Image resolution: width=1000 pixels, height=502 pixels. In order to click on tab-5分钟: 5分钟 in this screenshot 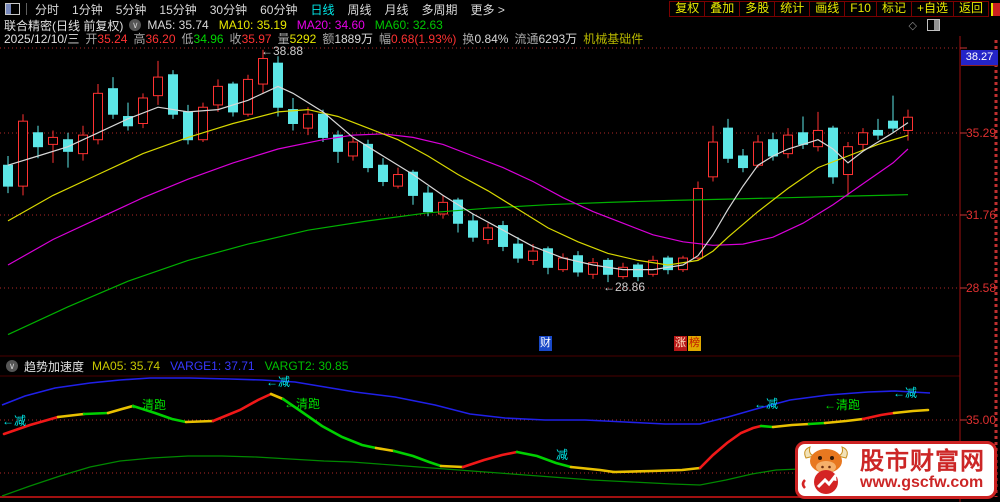, I will do `click(131, 9)`.